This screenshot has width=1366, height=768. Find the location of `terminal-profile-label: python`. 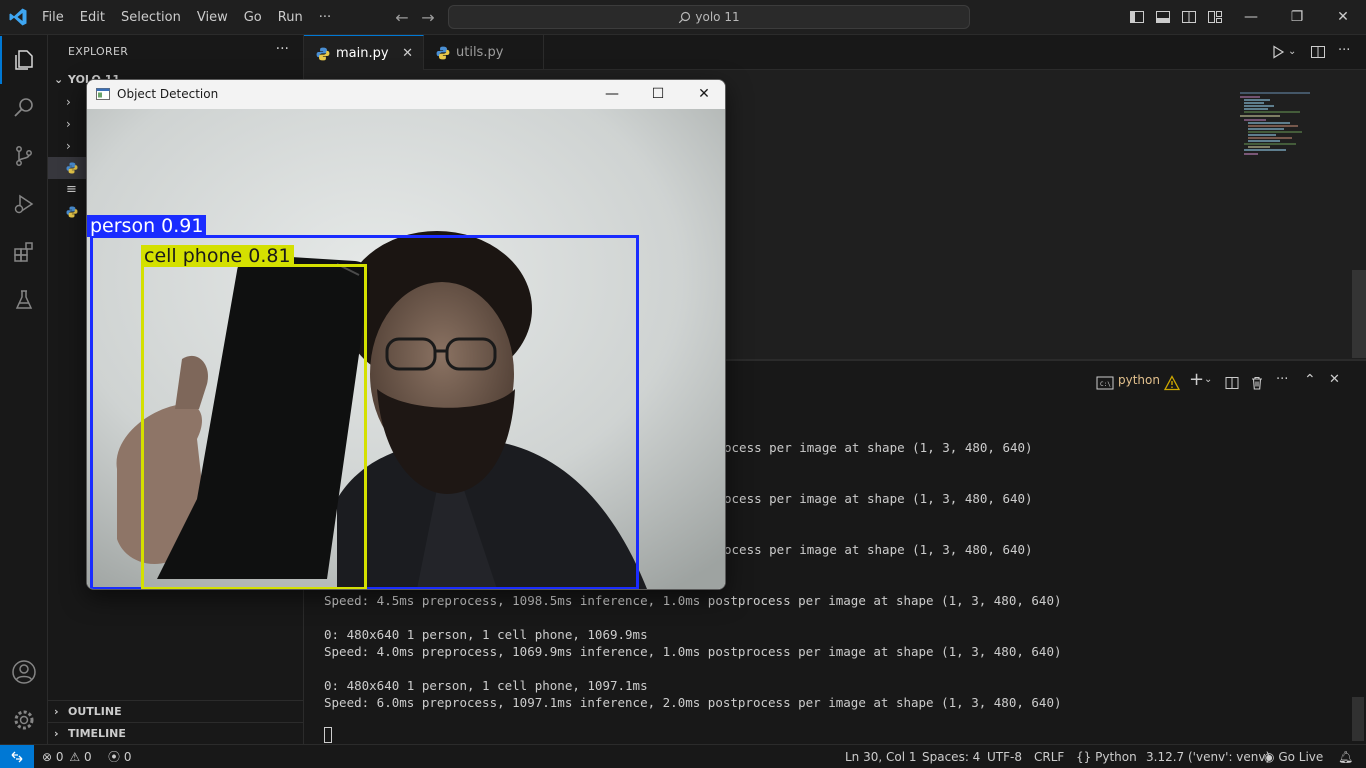

terminal-profile-label: python is located at coordinates (1139, 380).